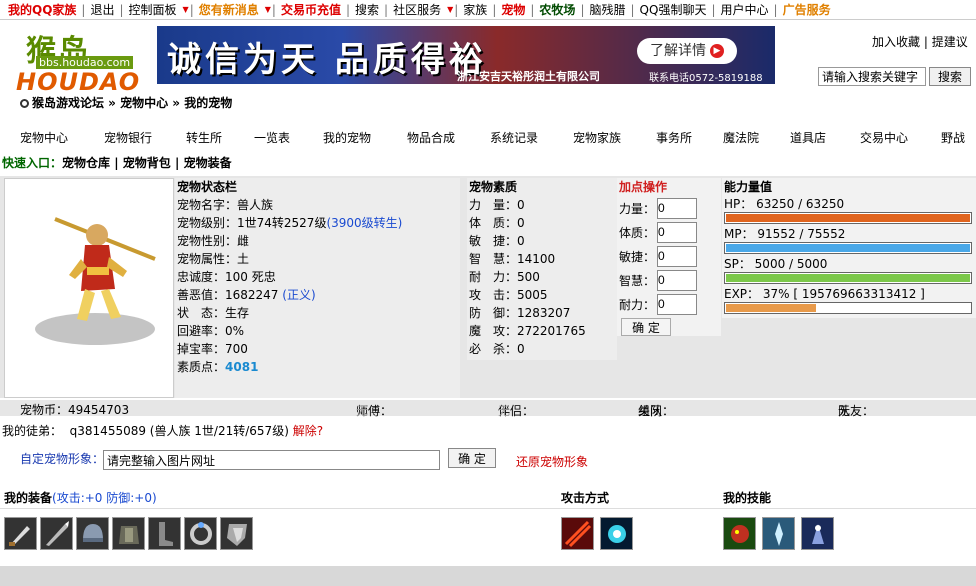 This screenshot has width=976, height=586. I want to click on top-nav-item-7: 家族, so click(475, 9).